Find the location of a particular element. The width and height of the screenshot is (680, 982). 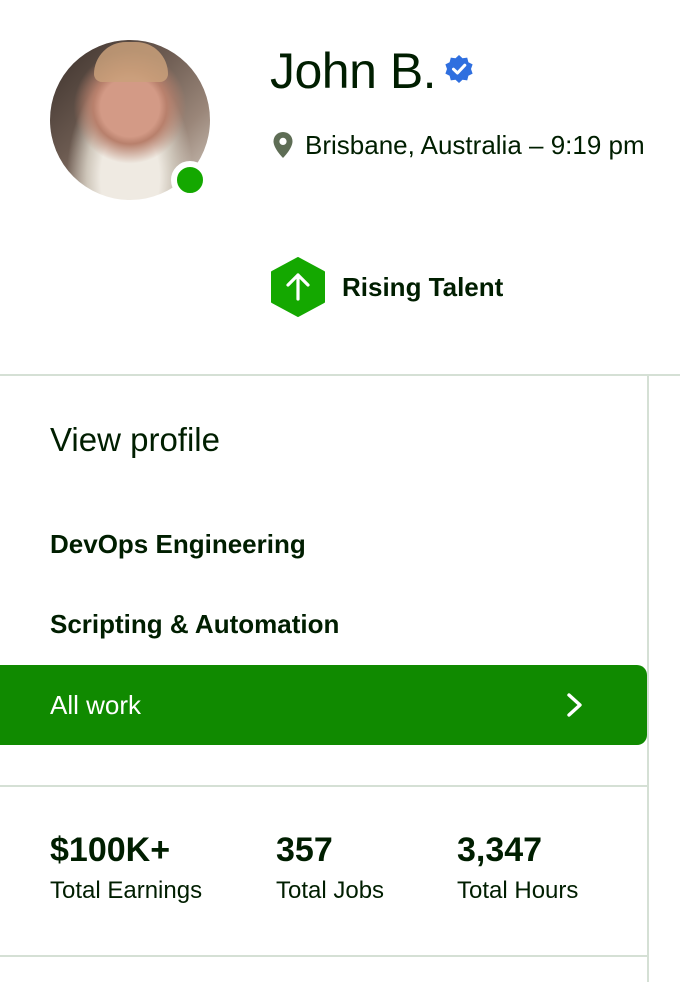

rising-talent-icon is located at coordinates (298, 287).